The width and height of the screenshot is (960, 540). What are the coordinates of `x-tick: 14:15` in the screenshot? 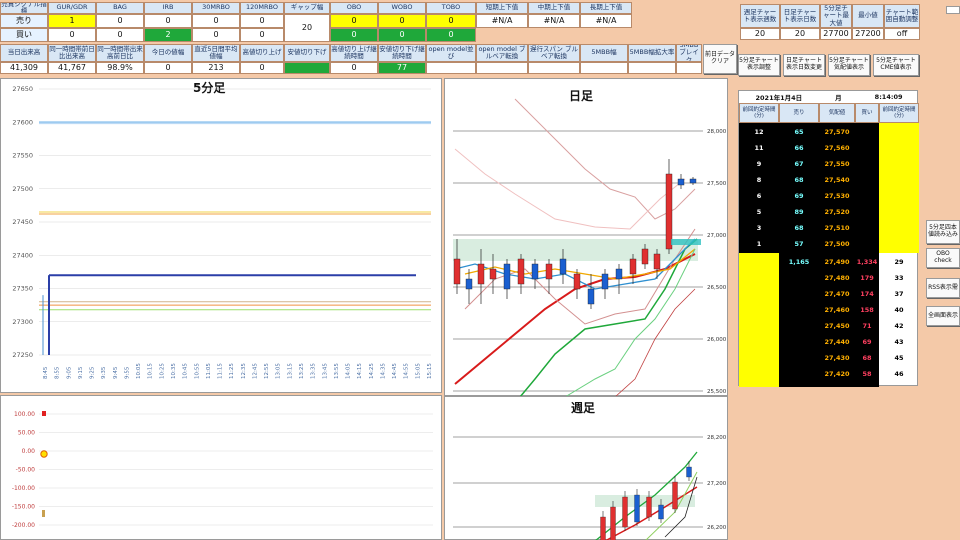 It's located at (360, 371).